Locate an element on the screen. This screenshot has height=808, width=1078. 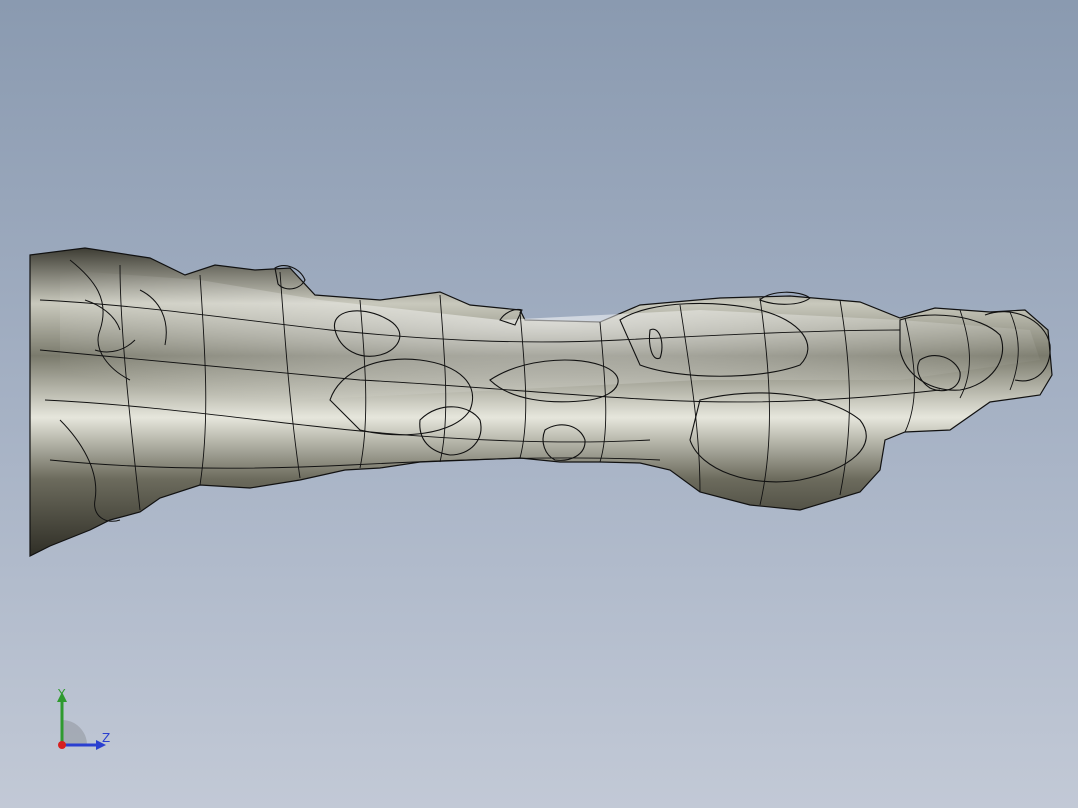
triad-plane is located at coordinates (74, 732).